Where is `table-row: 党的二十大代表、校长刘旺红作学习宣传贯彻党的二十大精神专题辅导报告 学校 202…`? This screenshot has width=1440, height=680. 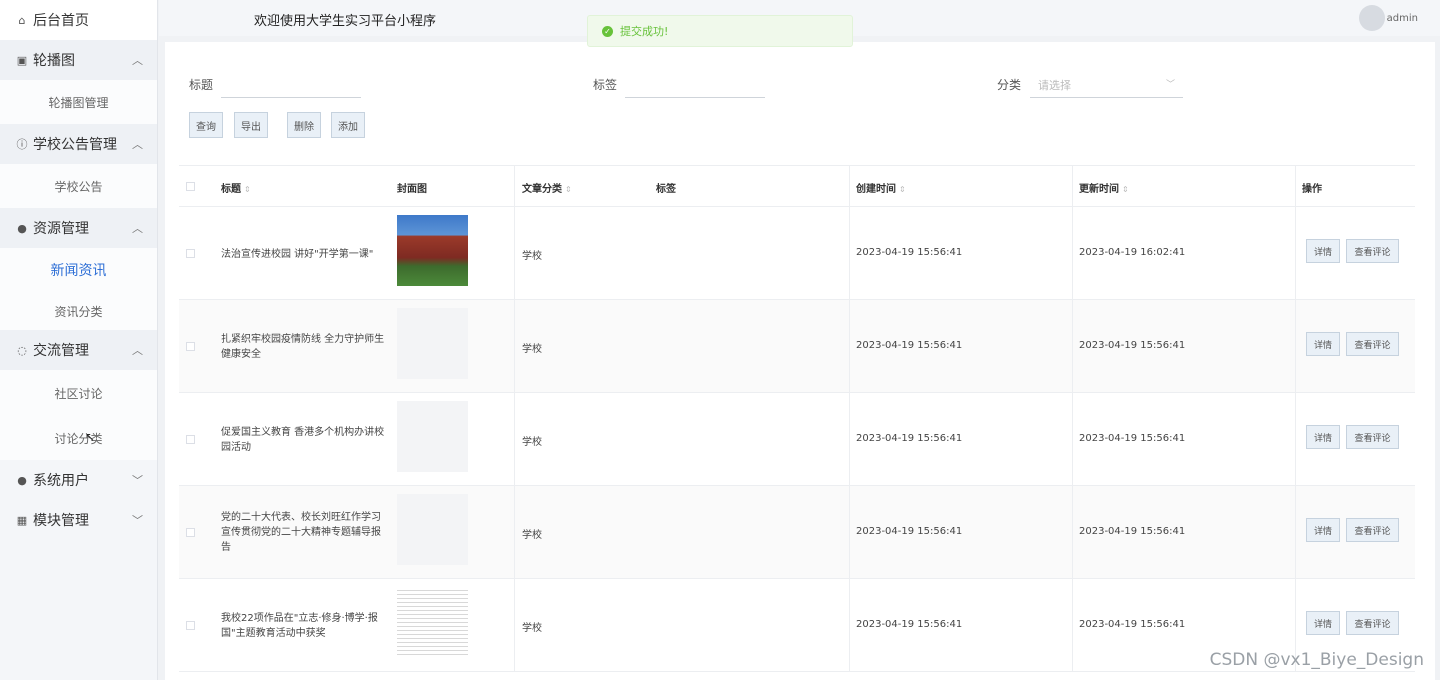 table-row: 党的二十大代表、校长刘旺红作学习宣传贯彻党的二十大精神专题辅导报告 学校 202… is located at coordinates (797, 532).